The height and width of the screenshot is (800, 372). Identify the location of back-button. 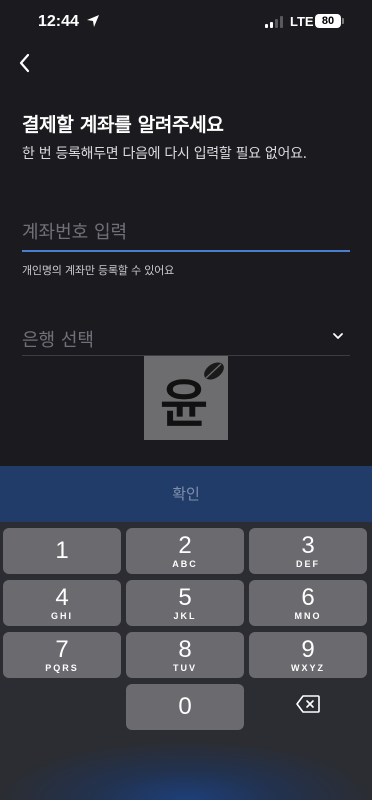
(25, 63).